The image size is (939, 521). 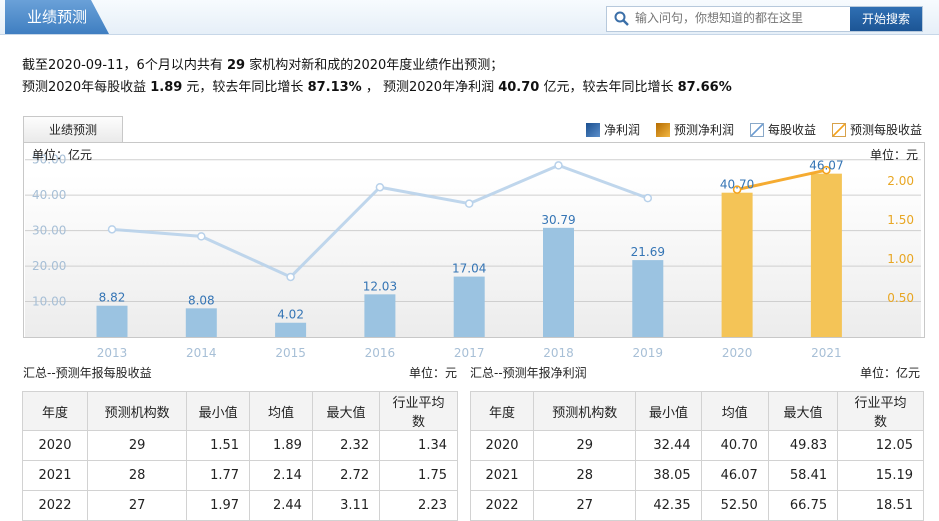 I want to click on table-cell: 66.75, so click(x=803, y=505).